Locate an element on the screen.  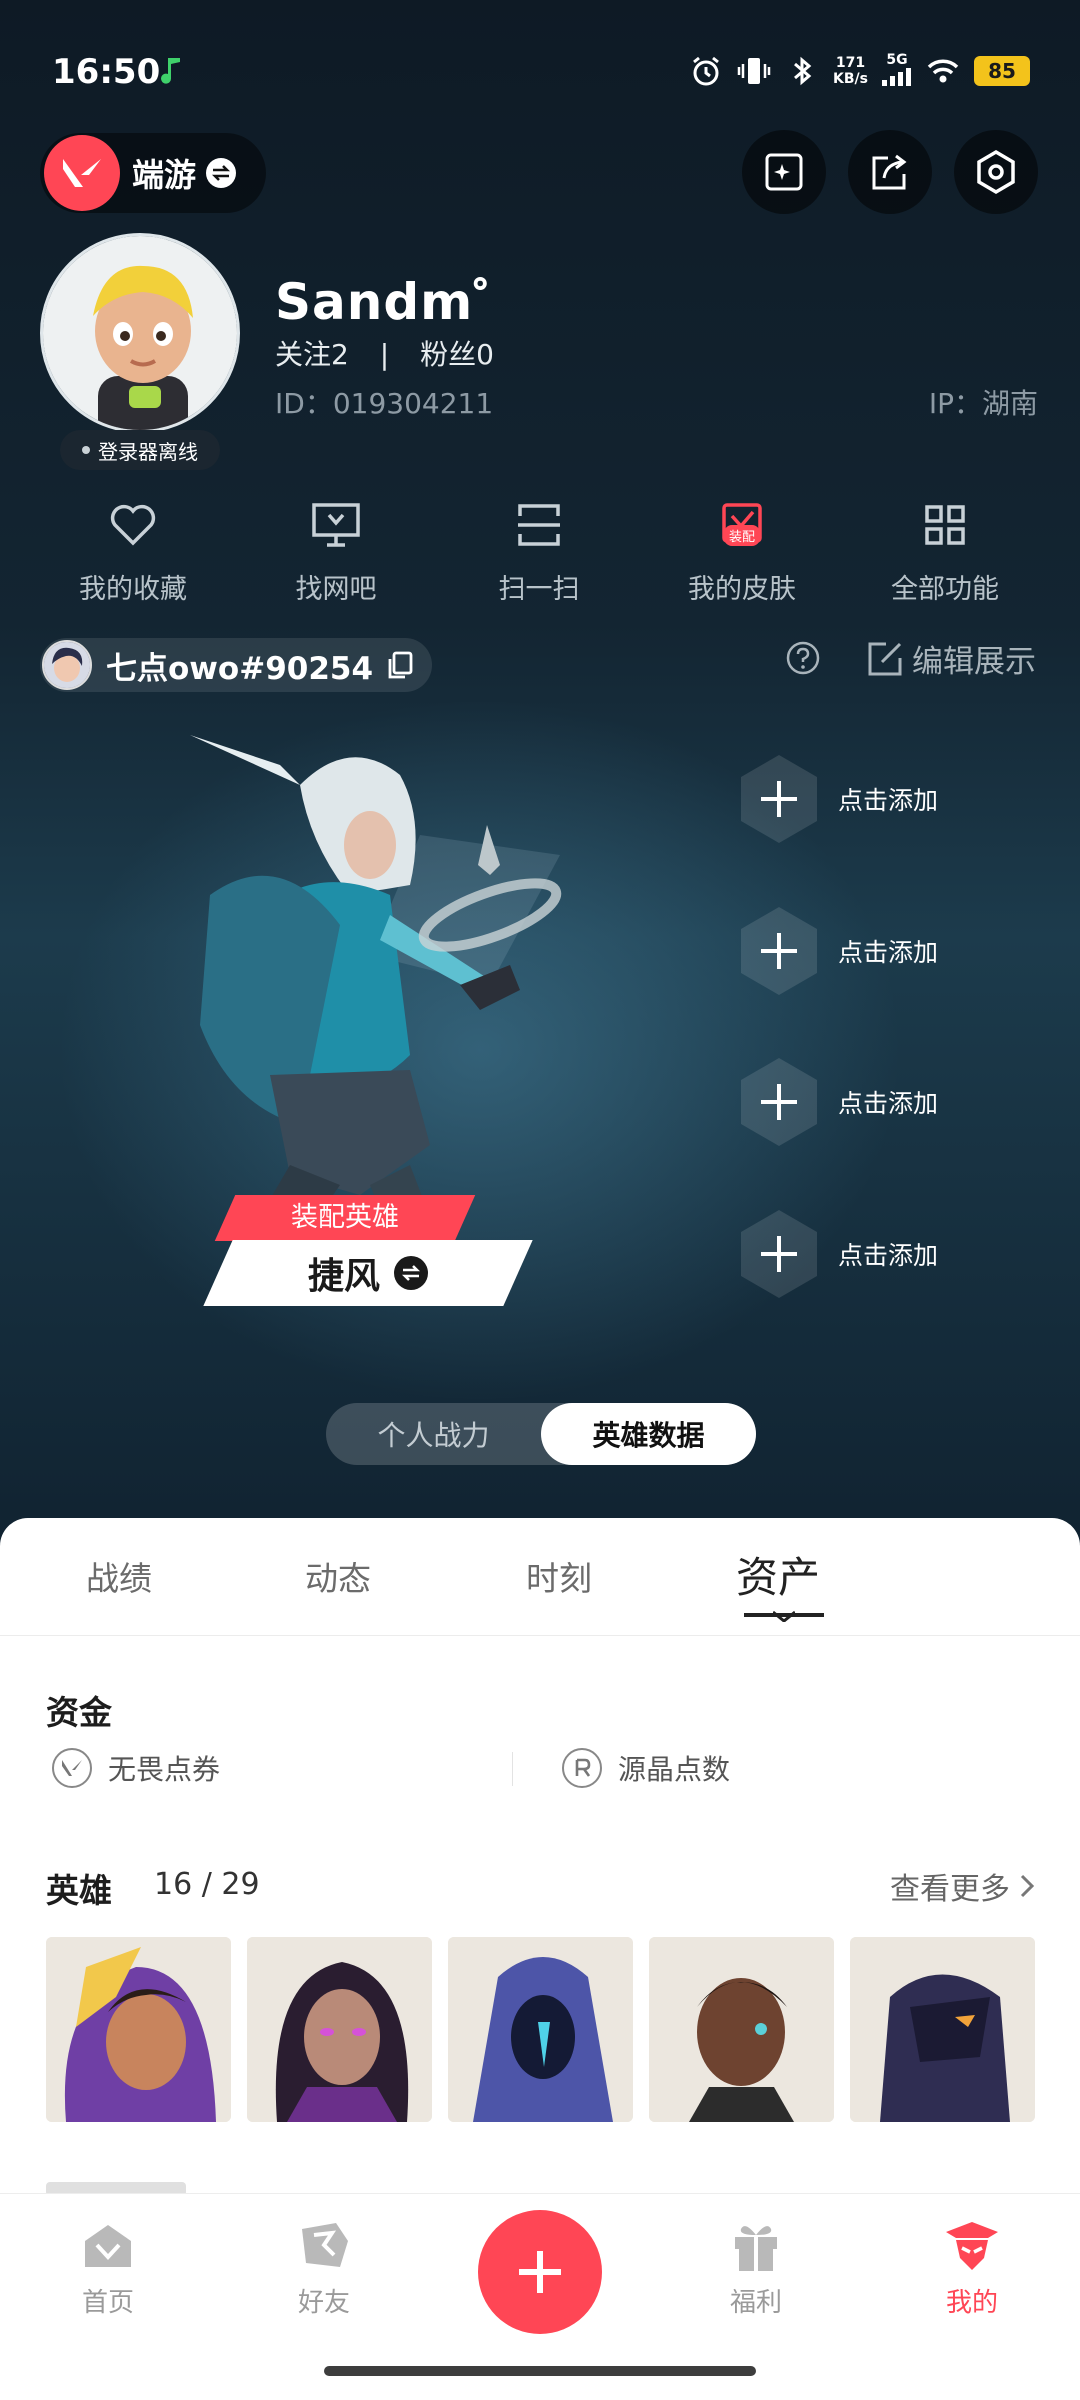
fund-radianite: 源晶点数 is located at coordinates (646, 1768).